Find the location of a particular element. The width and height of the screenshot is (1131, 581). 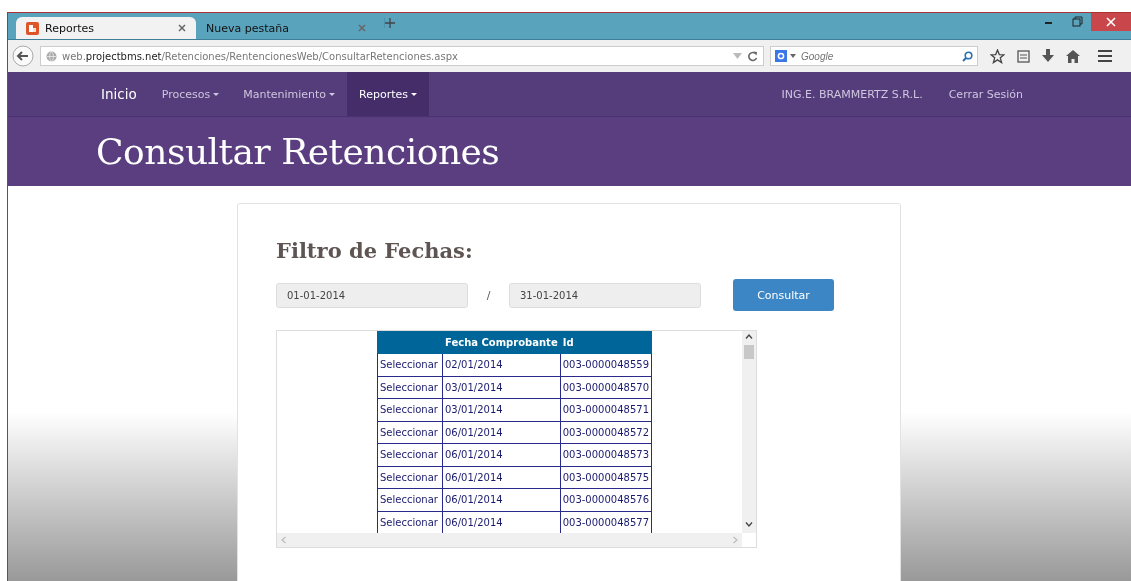

nav-link: Inicio is located at coordinates (119, 94).